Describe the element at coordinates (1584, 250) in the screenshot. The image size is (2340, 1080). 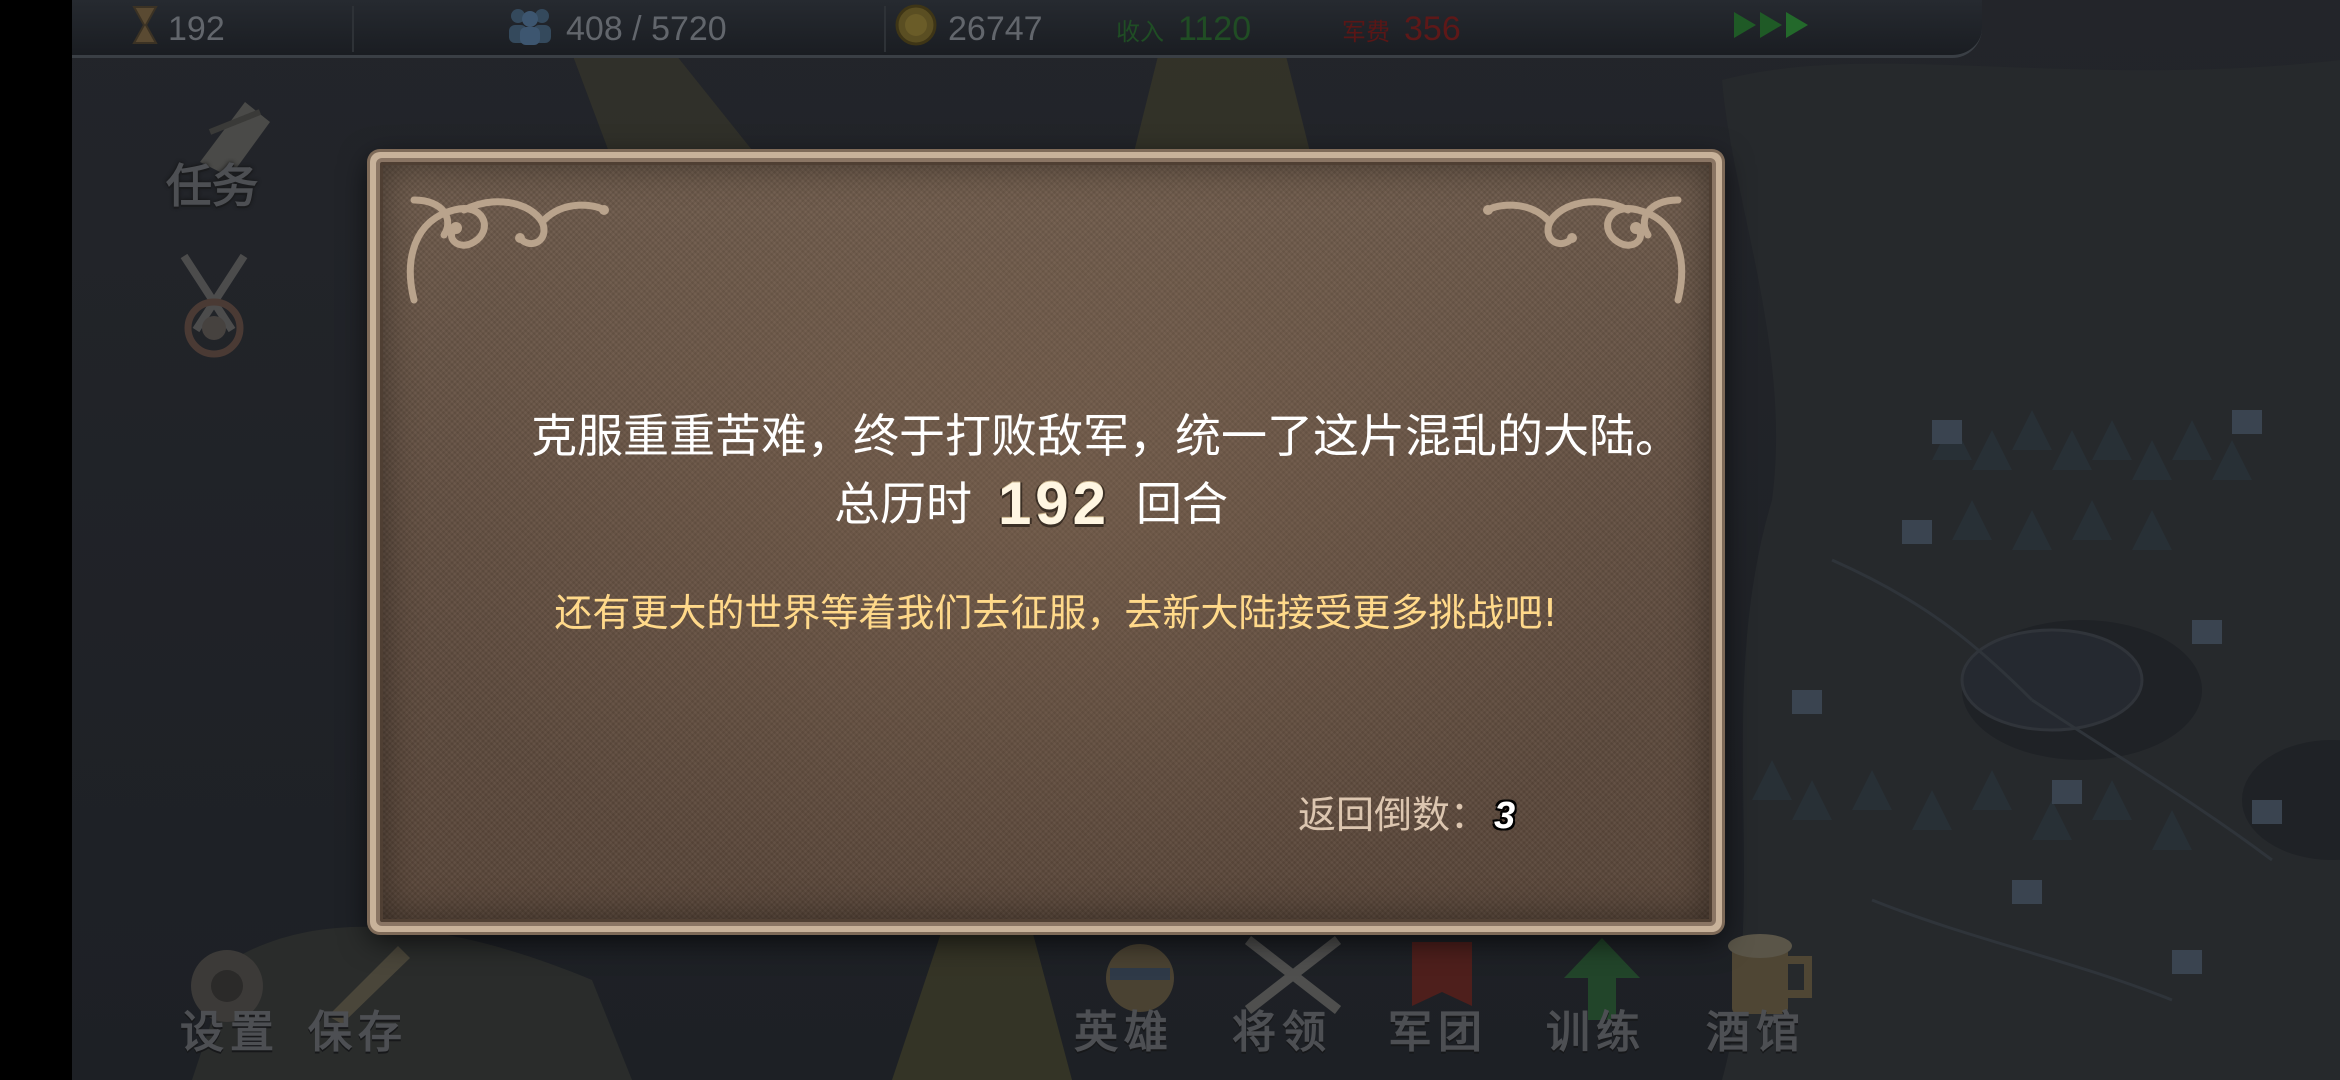
I see `corner-ornament-right` at that location.